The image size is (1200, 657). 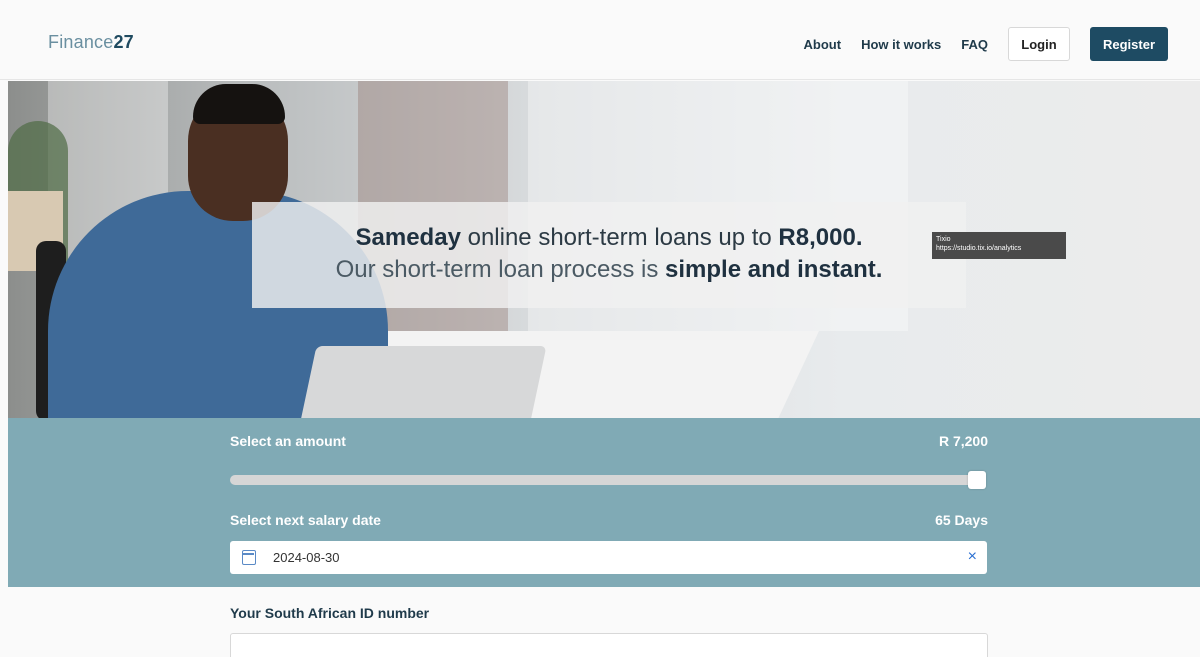 What do you see at coordinates (330, 613) in the screenshot?
I see `id-number-label: Your South African ID number` at bounding box center [330, 613].